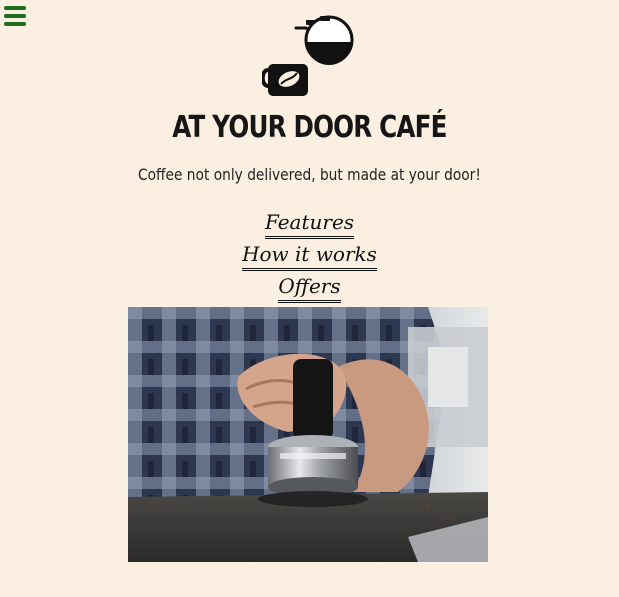  I want to click on nav-link-features: Features, so click(309, 224).